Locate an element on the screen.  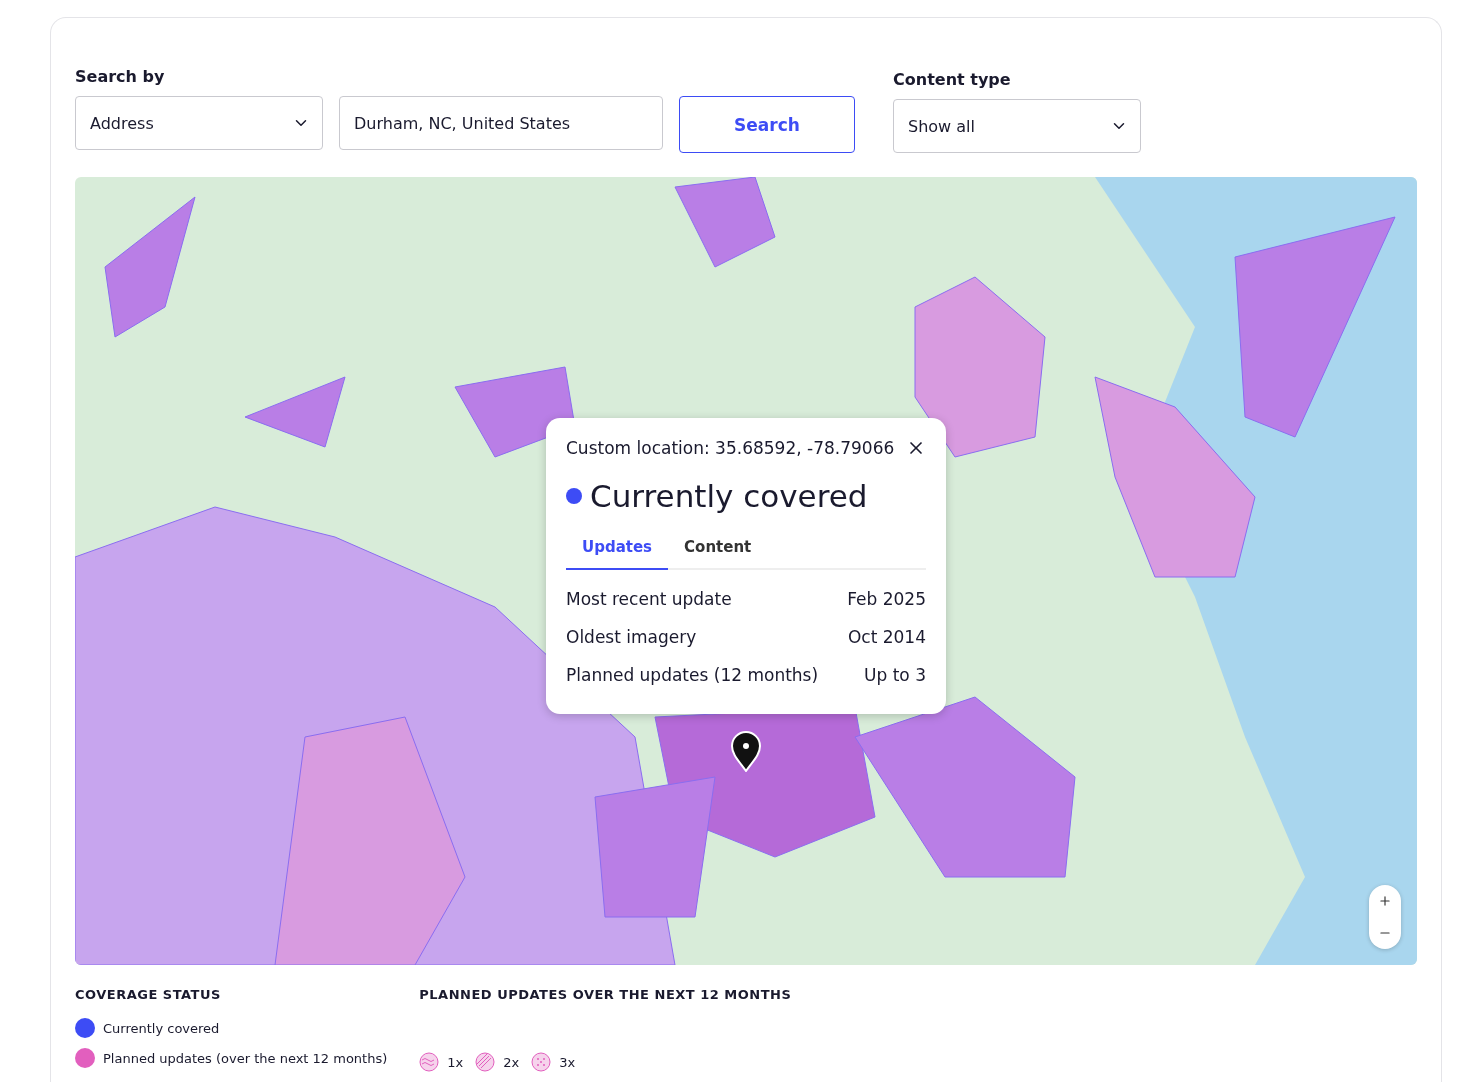
popup-title: Custom location: 35.68592, -78.79066 is located at coordinates (730, 448).